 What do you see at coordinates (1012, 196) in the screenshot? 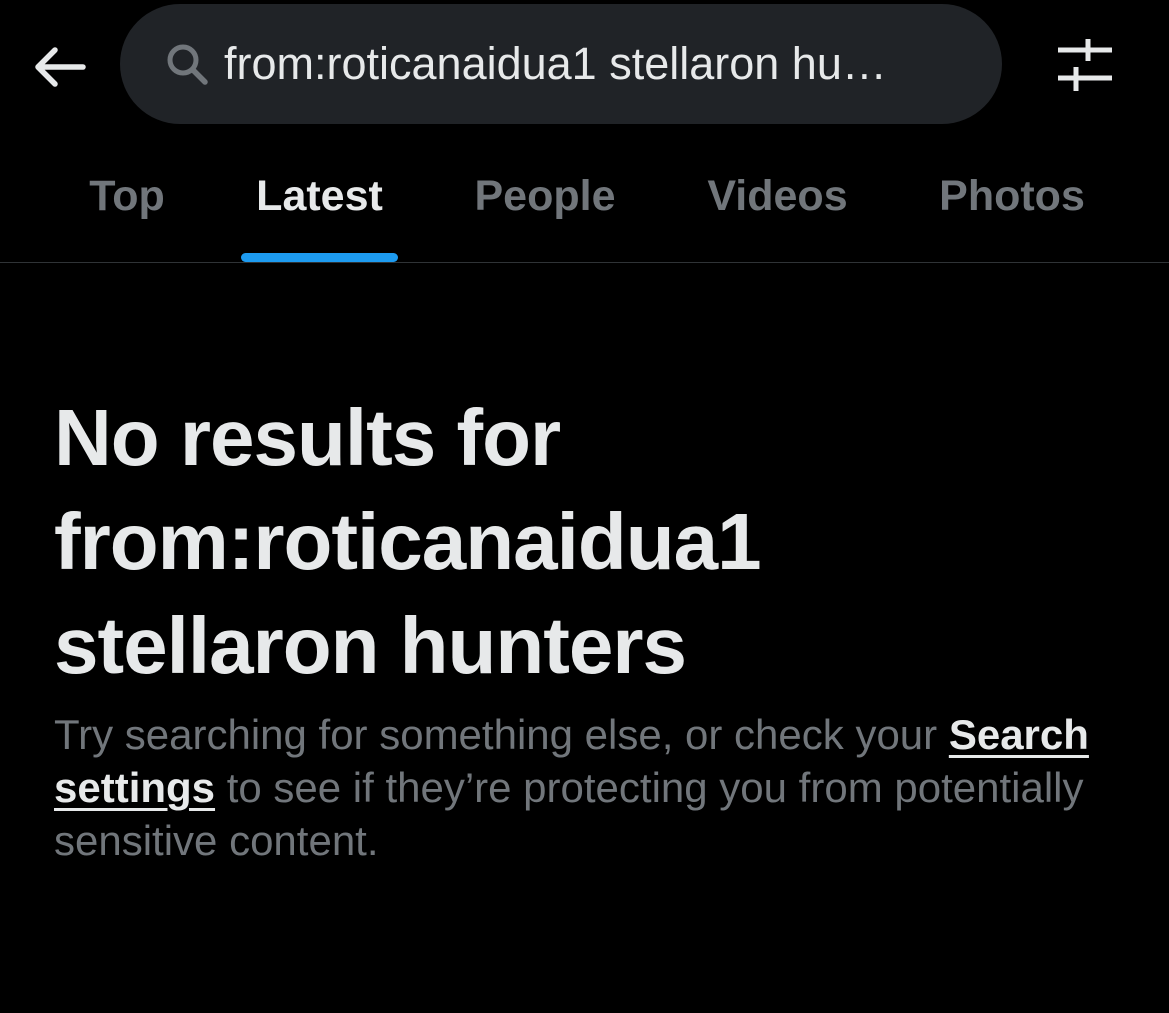
I see `tab-photos: Photos` at bounding box center [1012, 196].